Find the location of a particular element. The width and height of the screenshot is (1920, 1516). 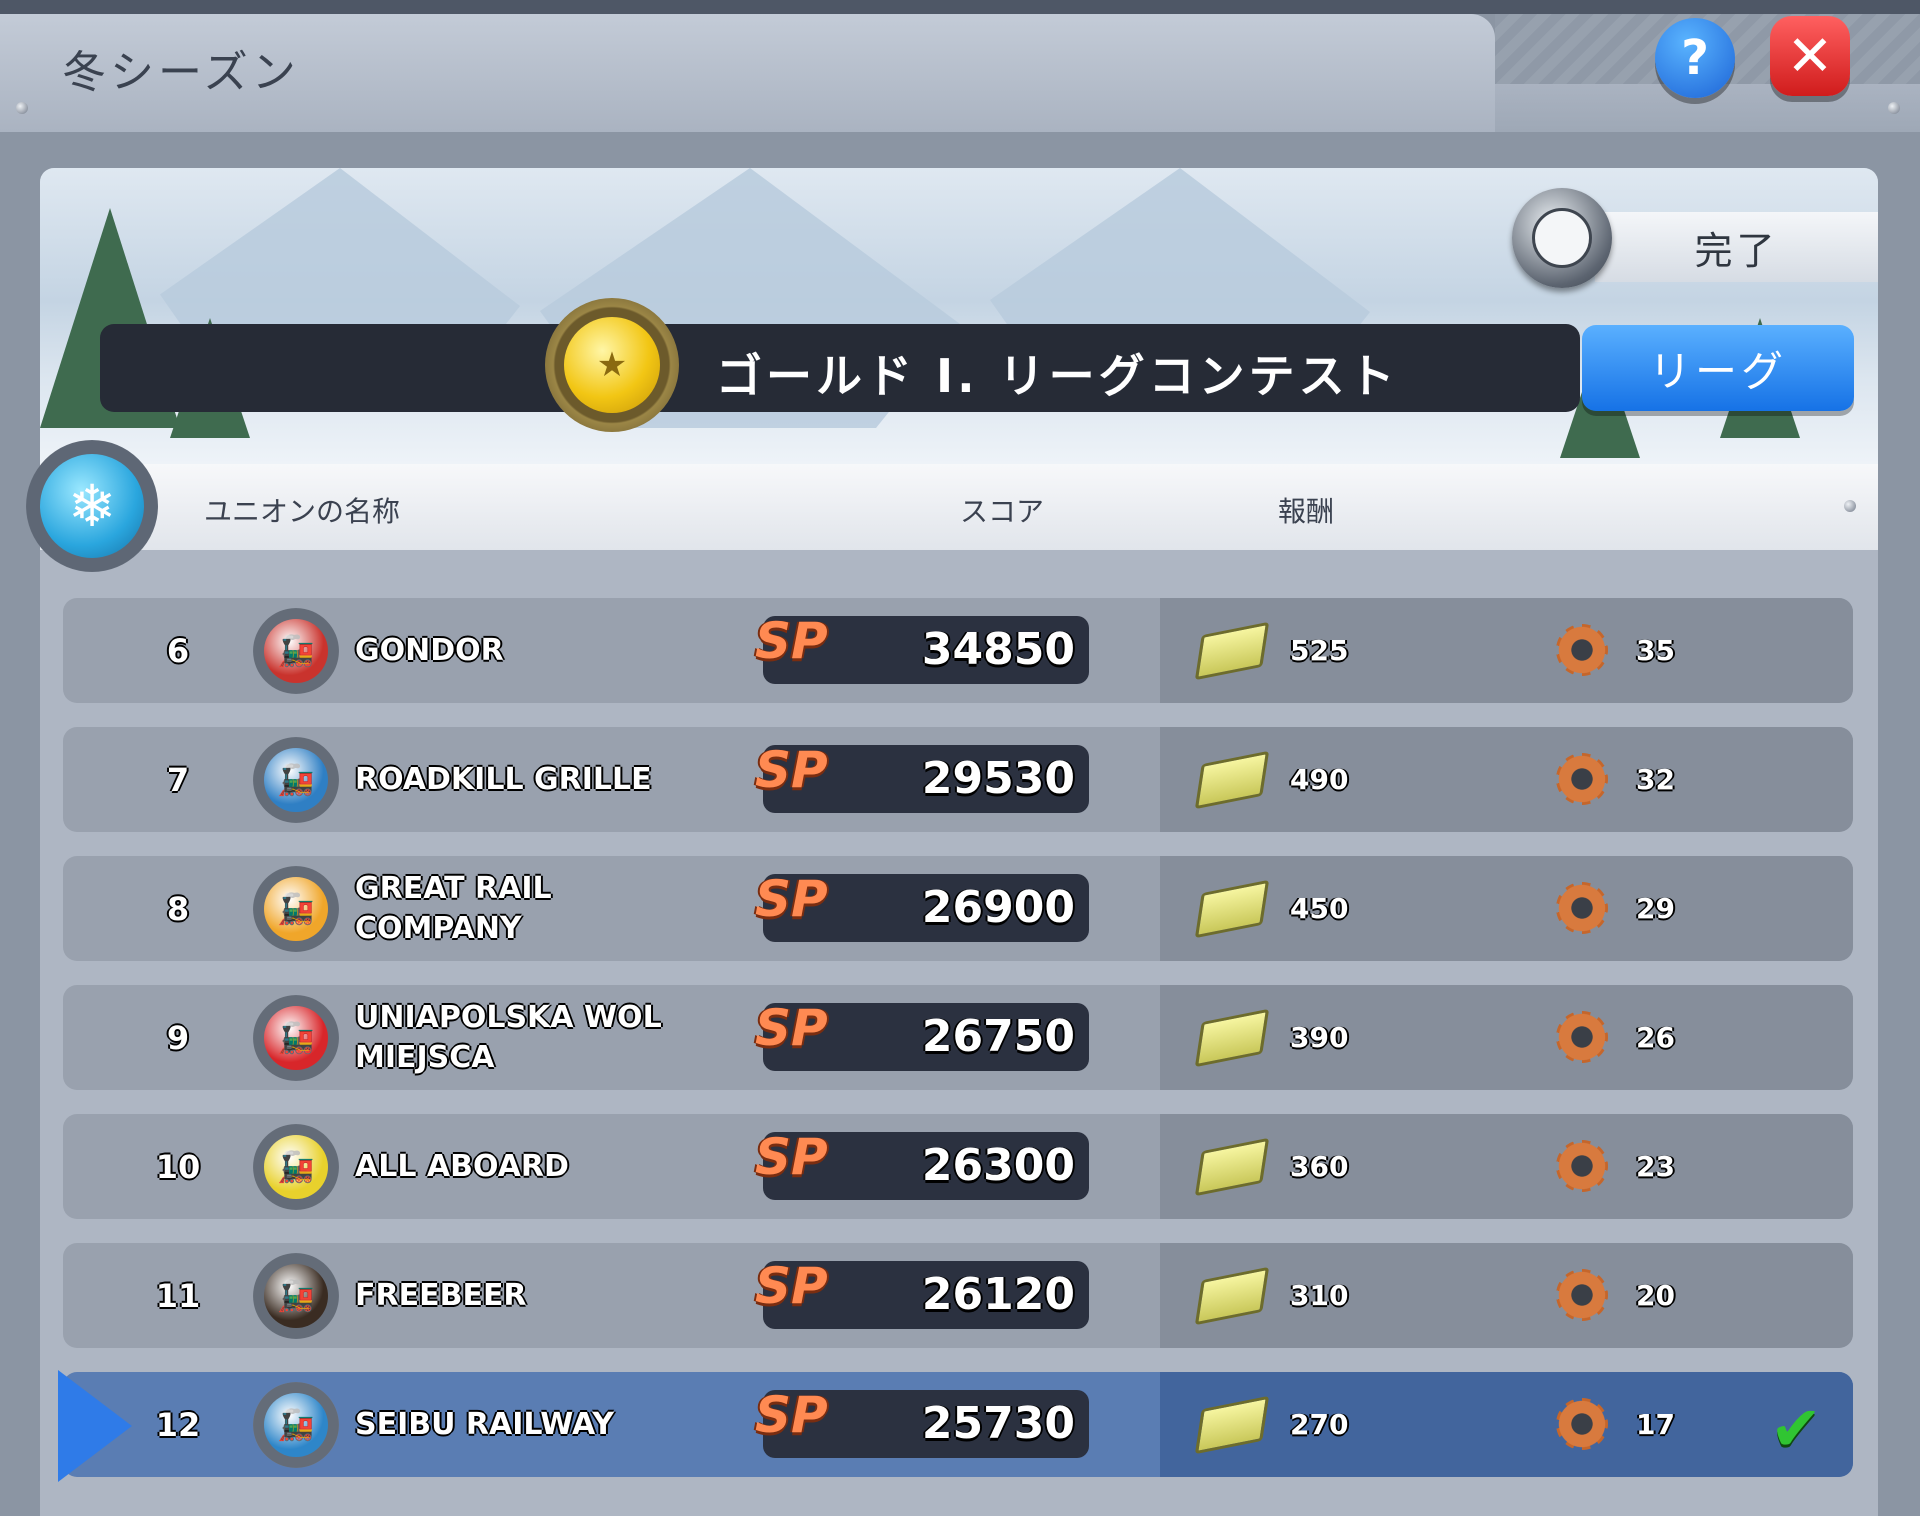

close-button: ✕ is located at coordinates (1810, 56).